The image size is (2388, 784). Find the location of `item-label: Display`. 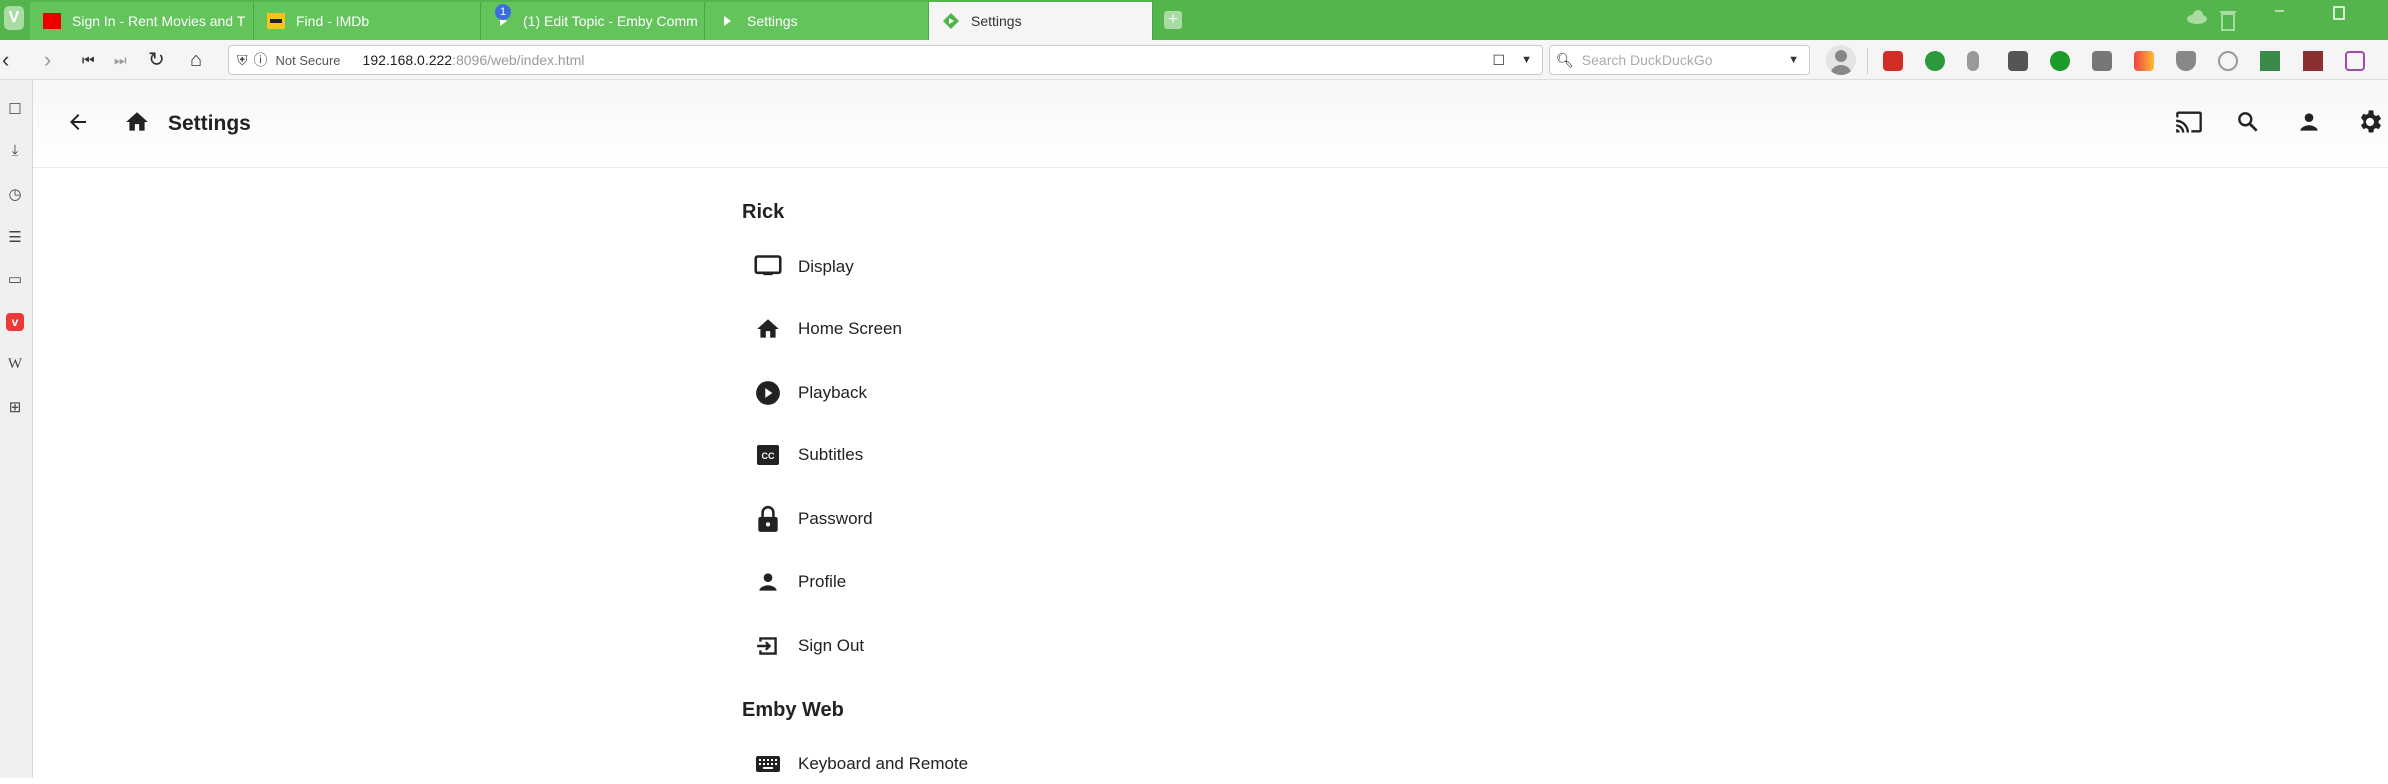

item-label: Display is located at coordinates (826, 266).